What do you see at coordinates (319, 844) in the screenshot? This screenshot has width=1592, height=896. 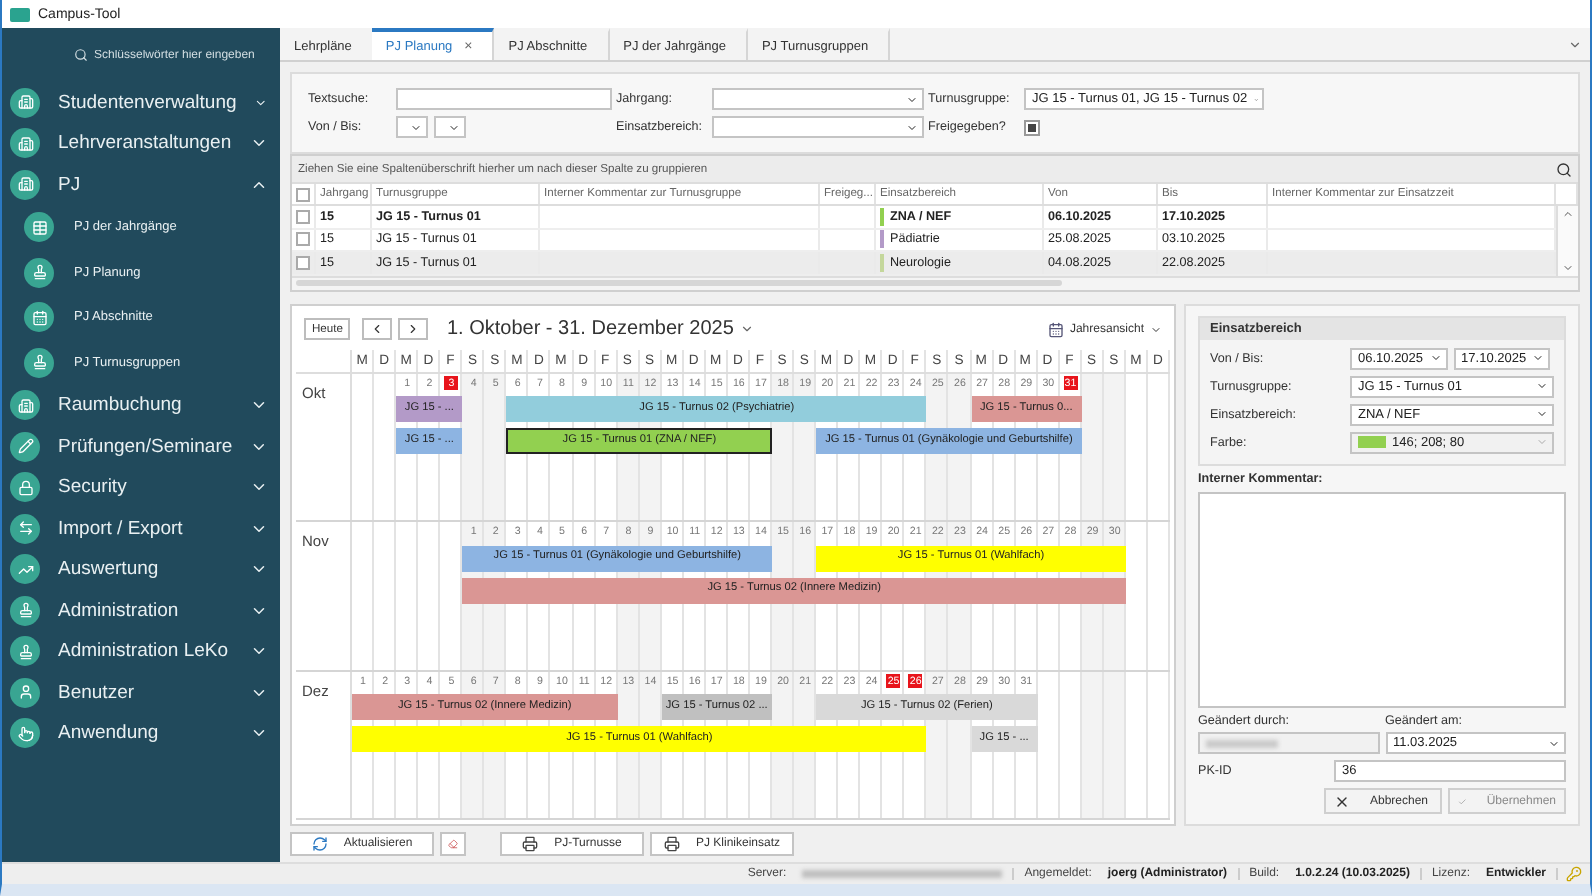 I see `refresh-icon` at bounding box center [319, 844].